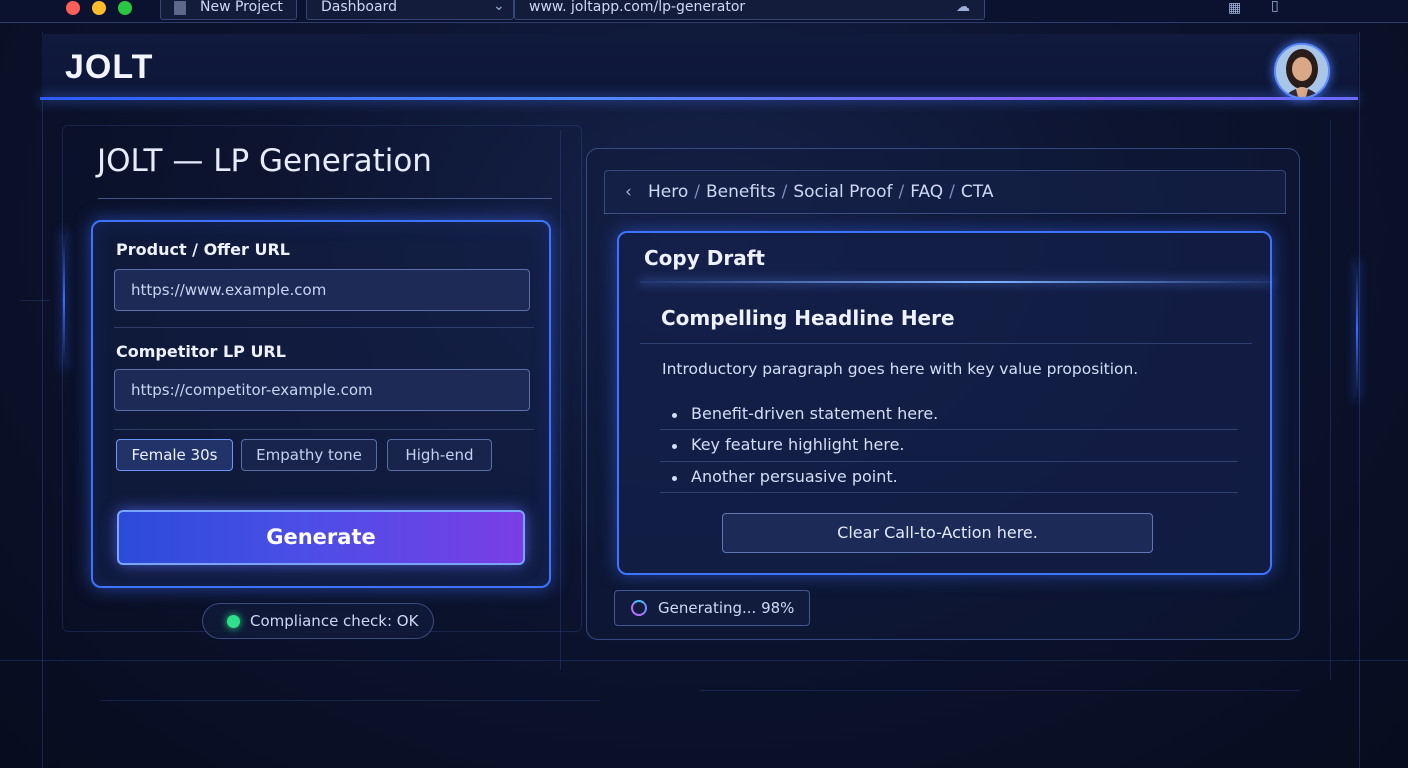 This screenshot has height=768, width=1408. What do you see at coordinates (700, 66) in the screenshot?
I see `app-header` at bounding box center [700, 66].